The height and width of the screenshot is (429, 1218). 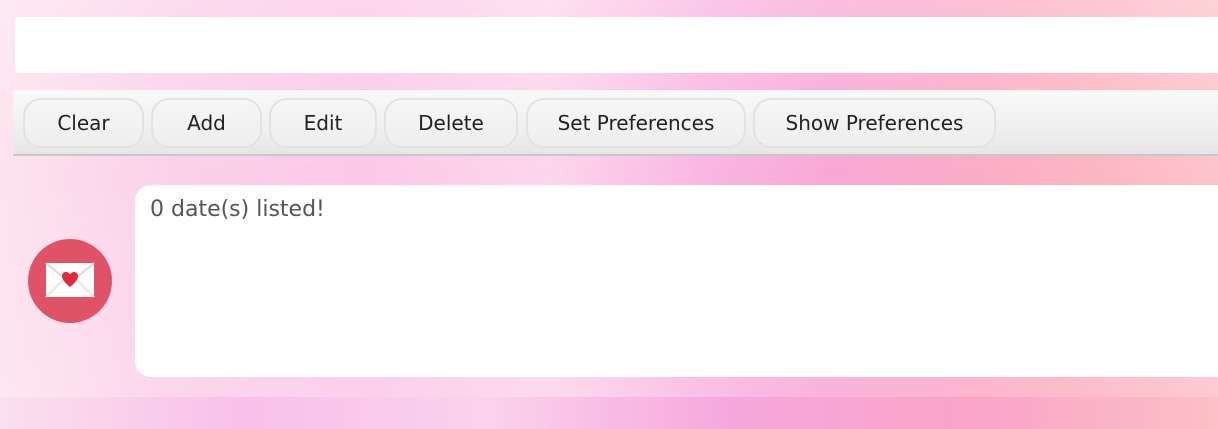 What do you see at coordinates (83, 123) in the screenshot?
I see `clear-button: Clear` at bounding box center [83, 123].